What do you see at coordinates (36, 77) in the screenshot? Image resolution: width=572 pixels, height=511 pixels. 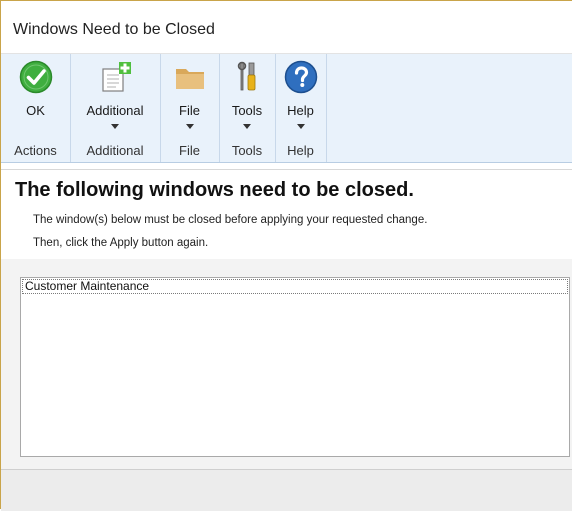 I see `ok-check-icon` at bounding box center [36, 77].